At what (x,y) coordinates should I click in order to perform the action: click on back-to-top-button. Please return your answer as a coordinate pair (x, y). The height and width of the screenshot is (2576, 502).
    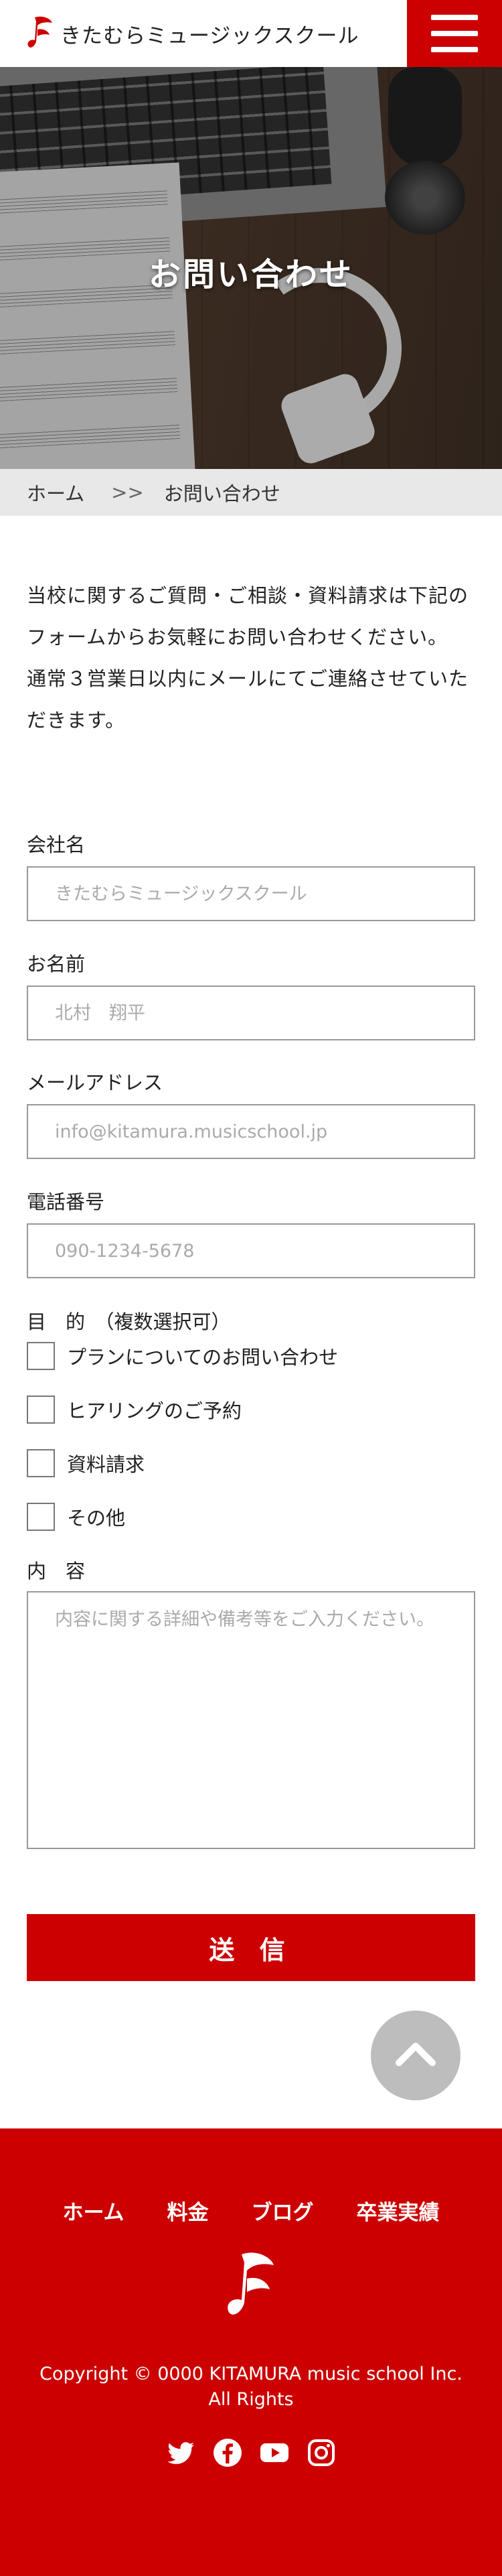
    Looking at the image, I should click on (416, 2055).